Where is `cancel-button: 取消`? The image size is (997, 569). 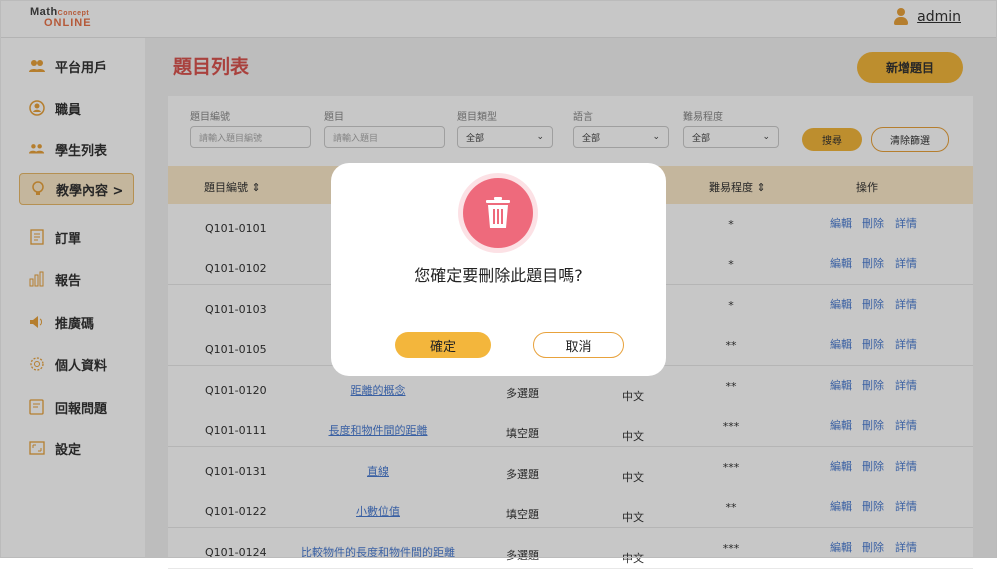 cancel-button: 取消 is located at coordinates (578, 345).